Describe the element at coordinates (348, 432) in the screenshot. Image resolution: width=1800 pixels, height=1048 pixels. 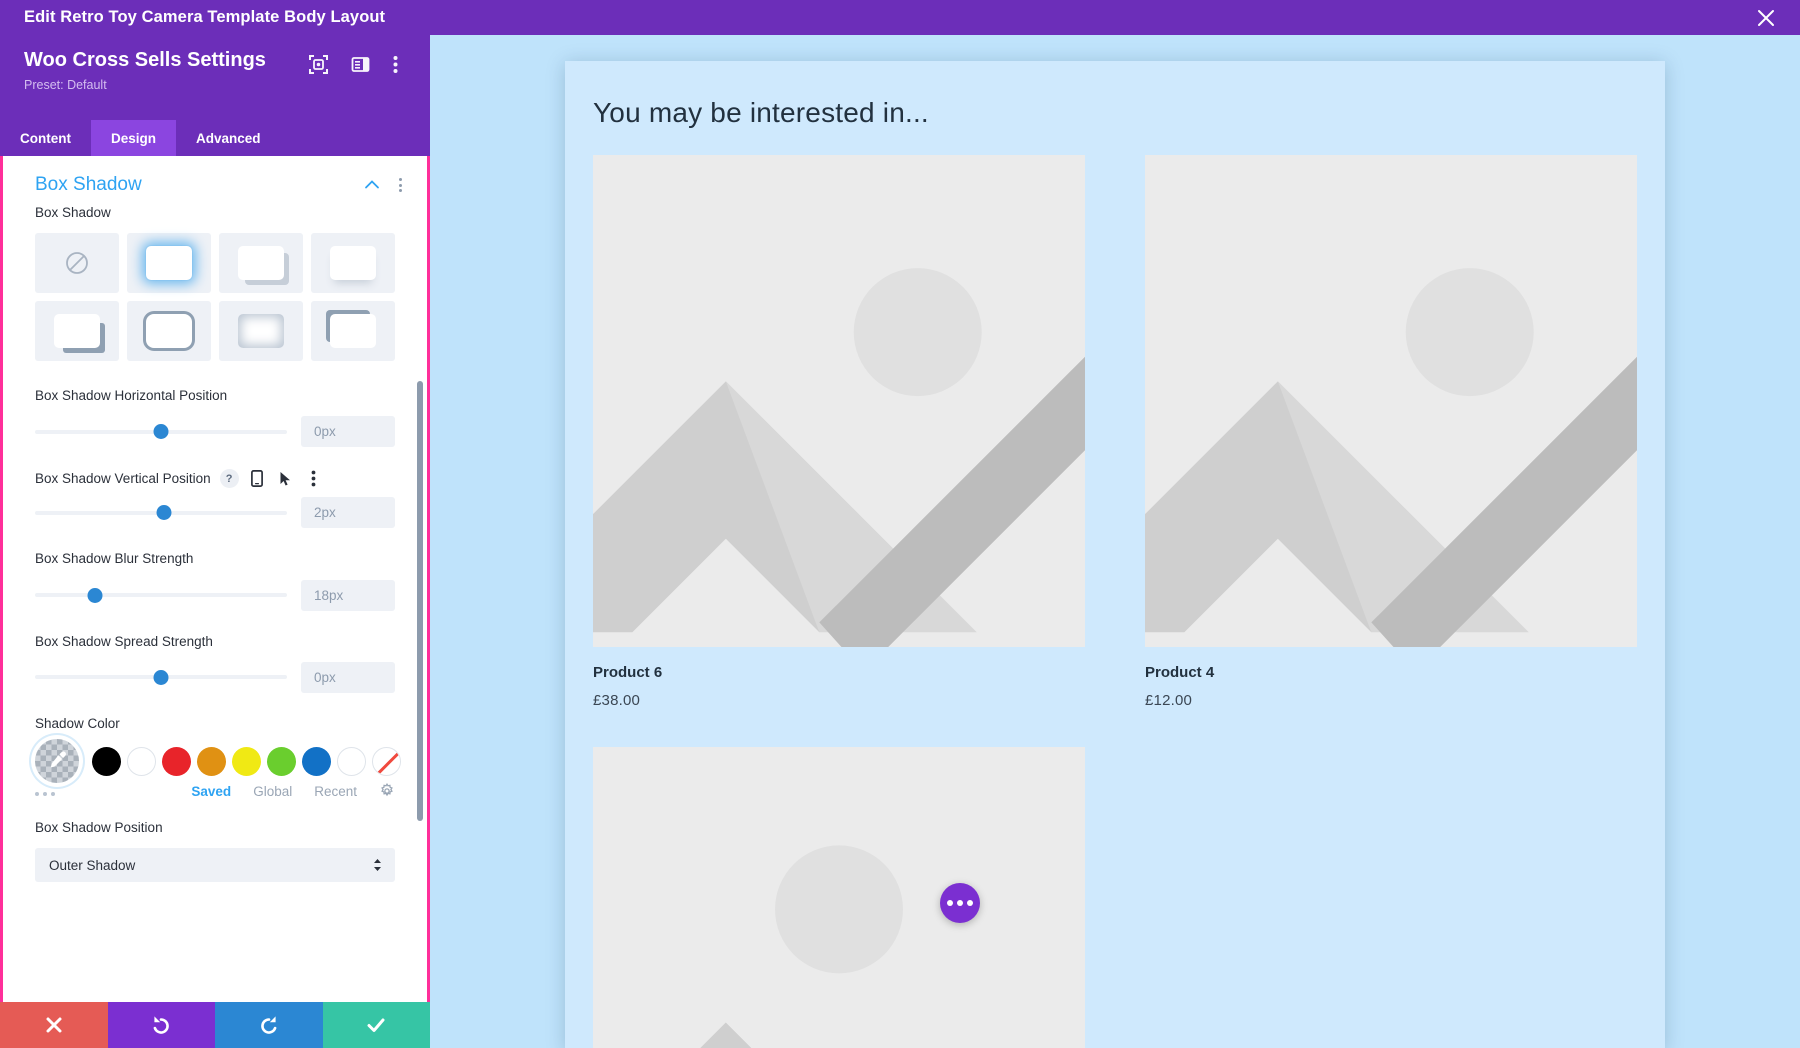
I see `horizontal-position-input: 0px` at that location.